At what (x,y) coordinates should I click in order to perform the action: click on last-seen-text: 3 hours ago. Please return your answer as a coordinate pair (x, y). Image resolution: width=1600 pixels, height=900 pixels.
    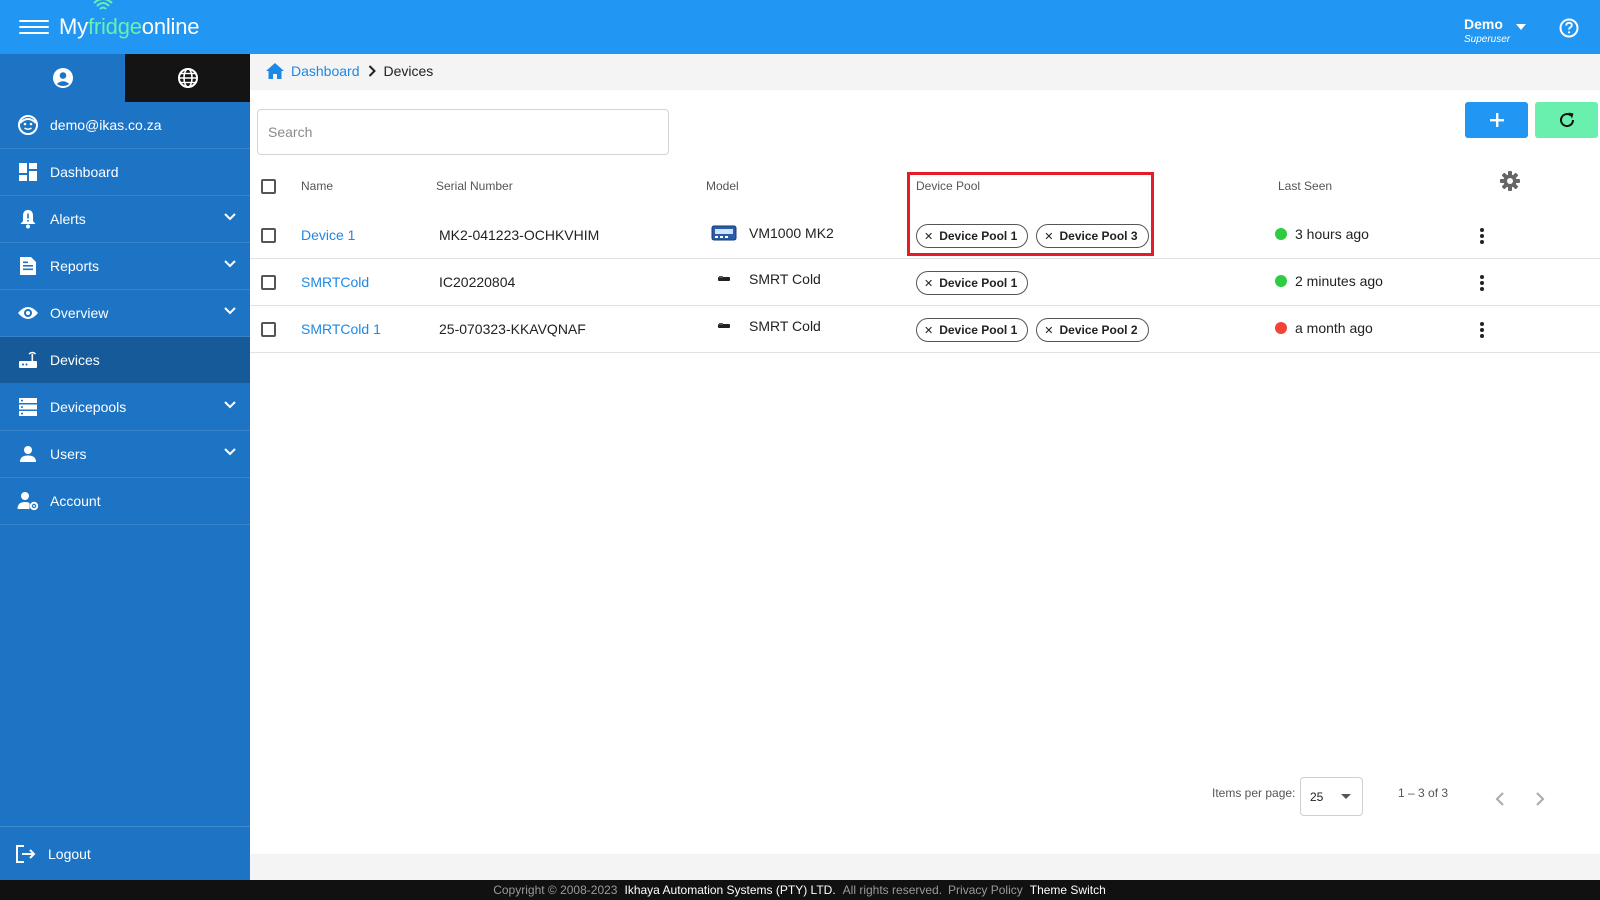
    Looking at the image, I should click on (1332, 234).